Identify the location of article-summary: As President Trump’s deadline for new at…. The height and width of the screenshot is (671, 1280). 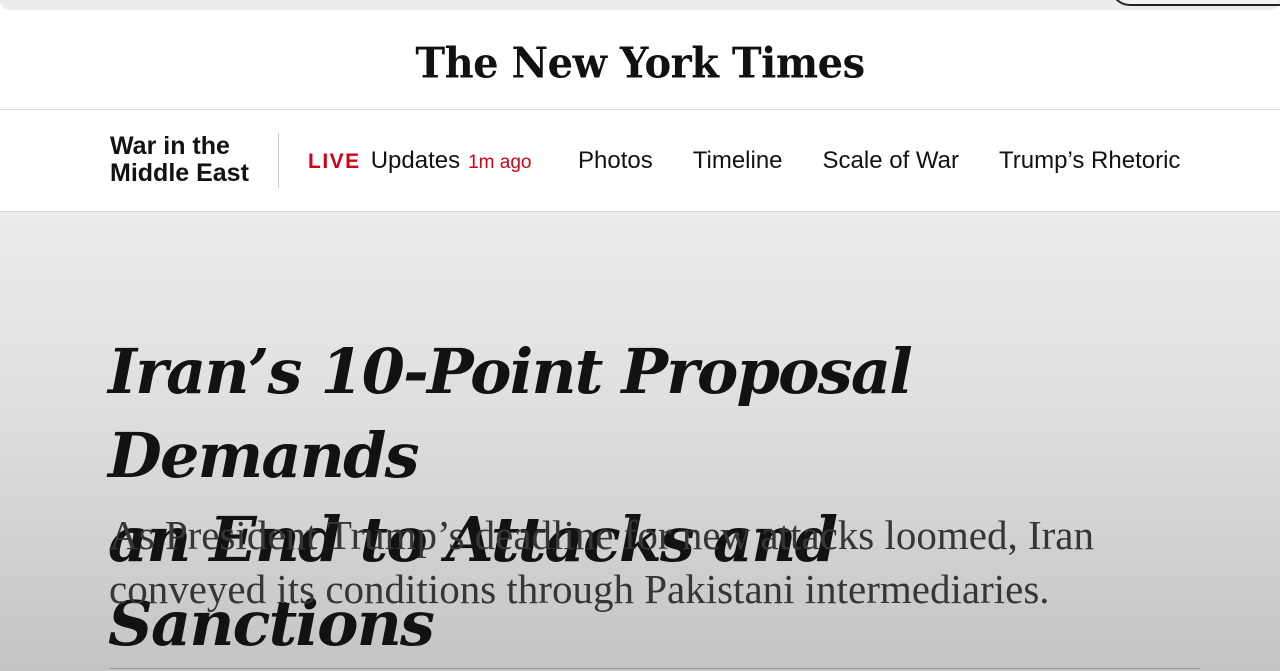
(601, 562).